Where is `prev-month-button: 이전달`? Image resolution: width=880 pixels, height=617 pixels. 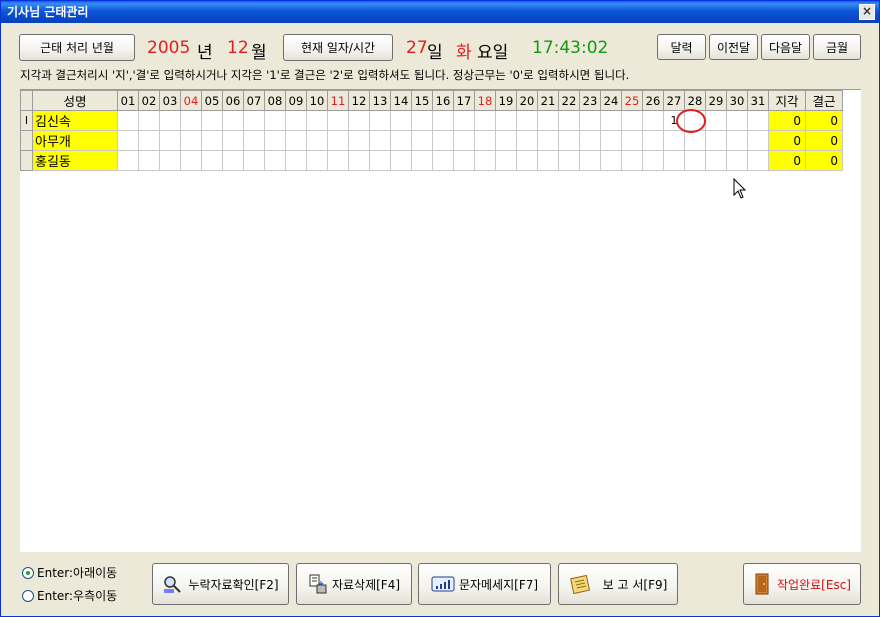
prev-month-button: 이전달 is located at coordinates (733, 47).